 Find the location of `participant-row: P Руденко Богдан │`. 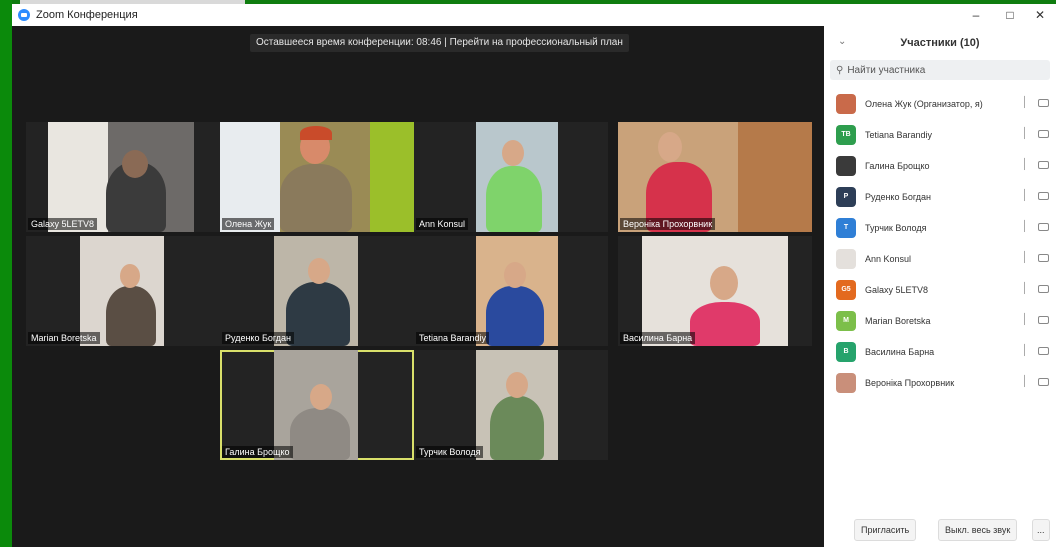

participant-row: P Руденко Богдан │ is located at coordinates (940, 196).